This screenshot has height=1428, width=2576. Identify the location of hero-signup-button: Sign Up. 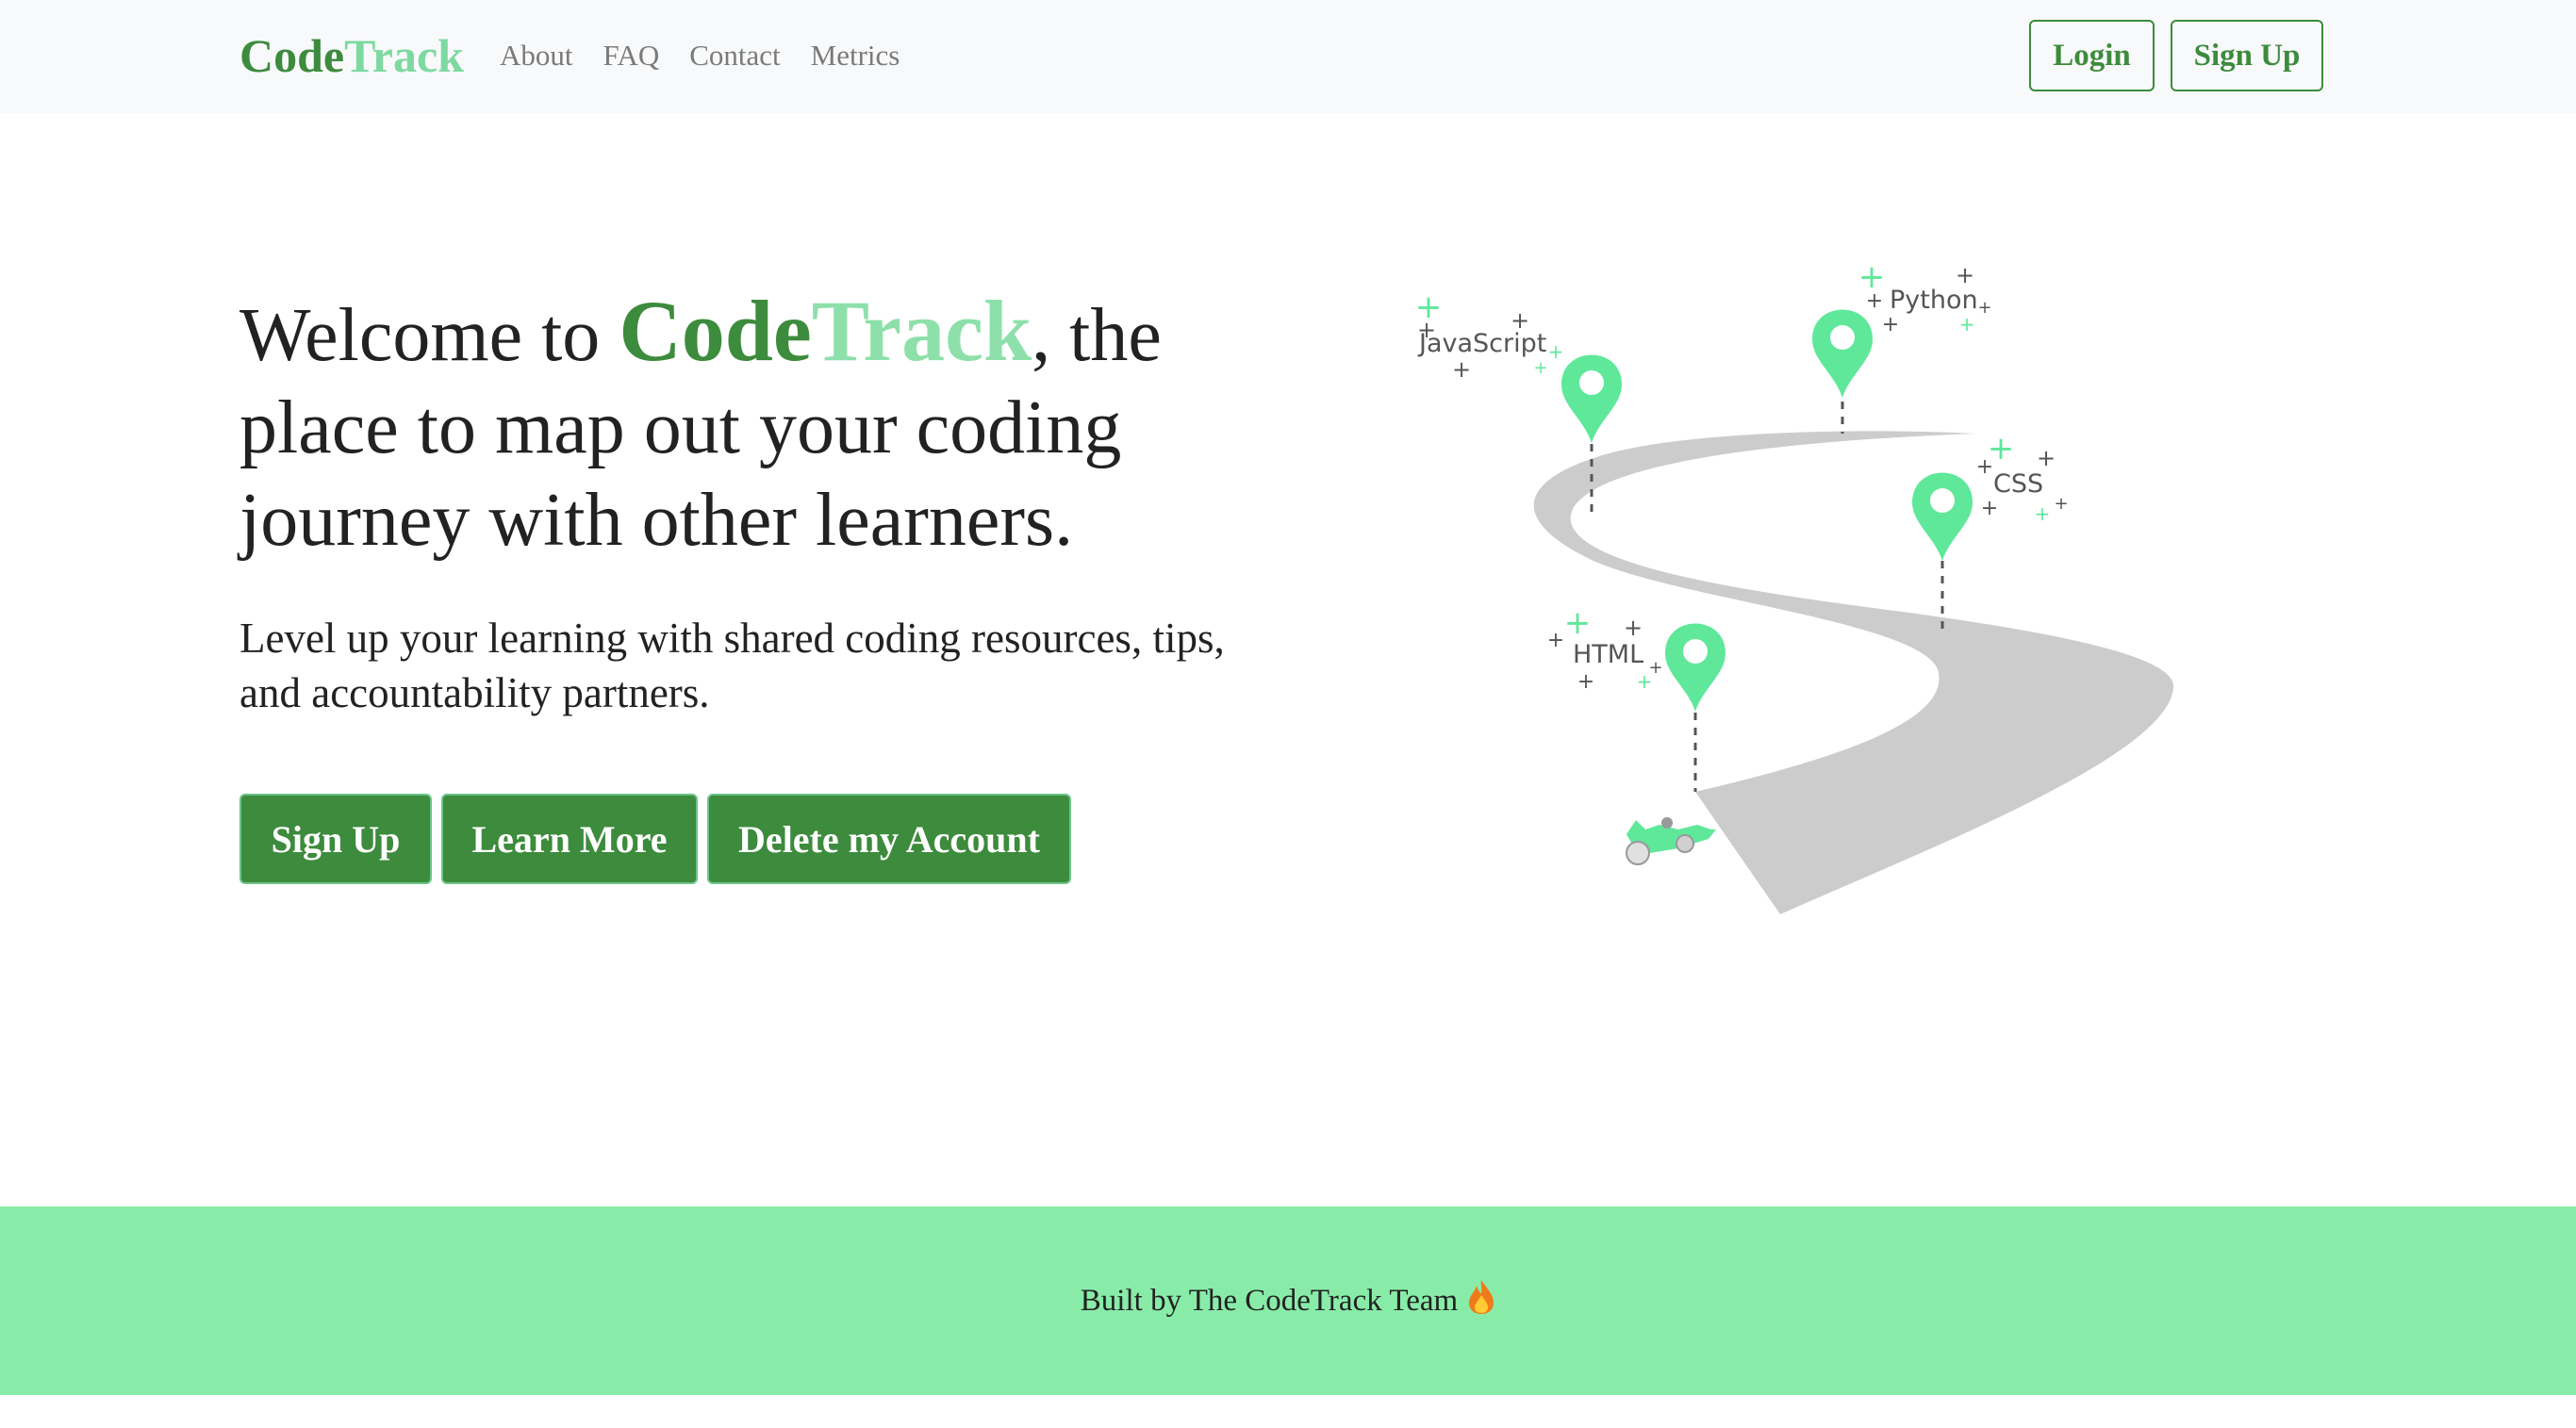
(335, 839).